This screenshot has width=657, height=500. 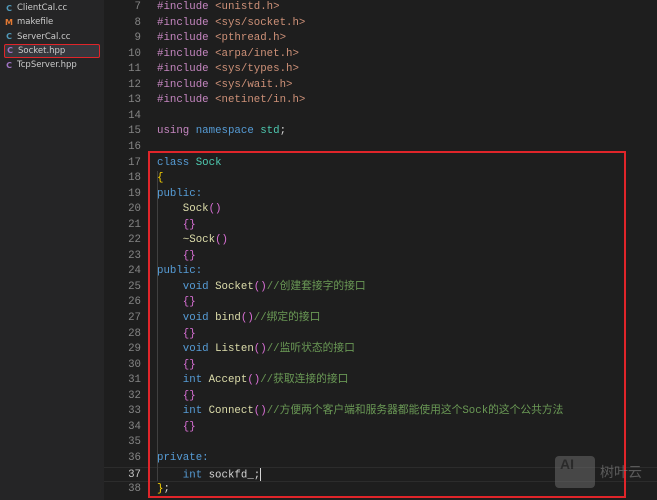 I want to click on file-name: ServerCal.cc, so click(x=44, y=36).